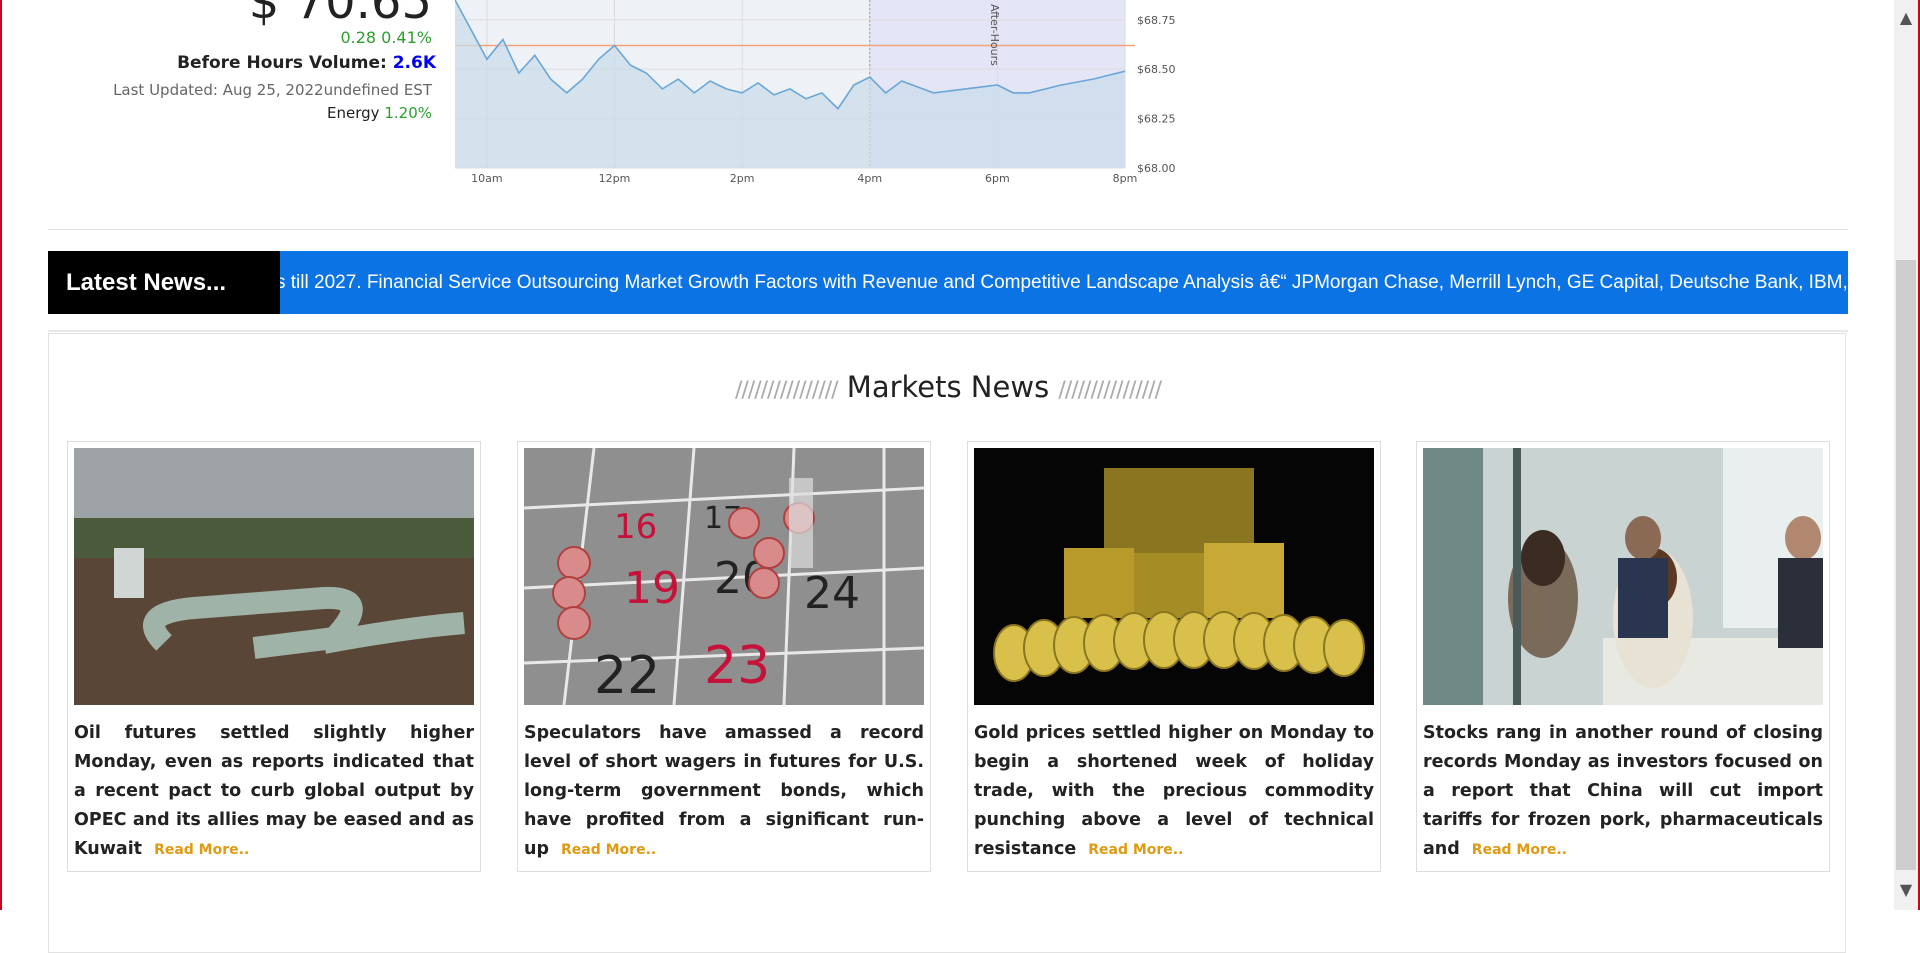  What do you see at coordinates (635, 527) in the screenshot?
I see `svg-text: 16` at bounding box center [635, 527].